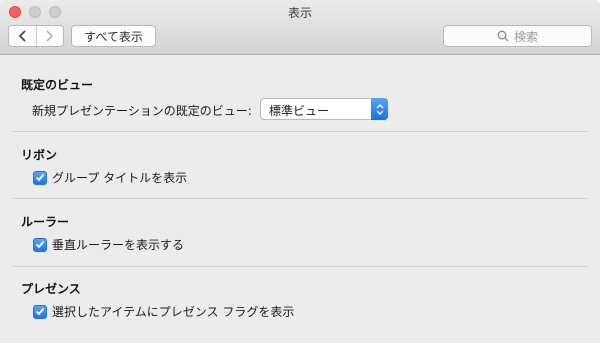 Image resolution: width=600 pixels, height=343 pixels. What do you see at coordinates (503, 36) in the screenshot?
I see `search-icon` at bounding box center [503, 36].